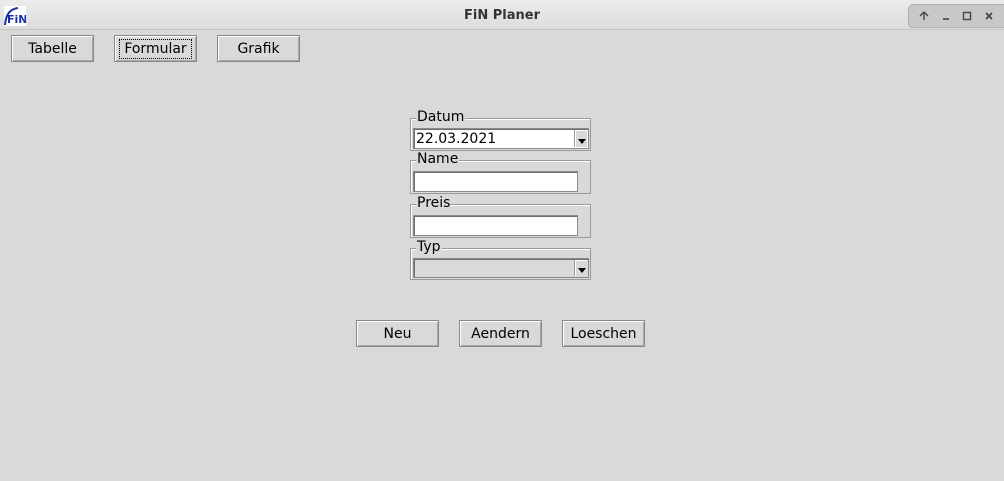  Describe the element at coordinates (501, 138) in the screenshot. I see `datum-combobox: 22.03.2021` at that location.